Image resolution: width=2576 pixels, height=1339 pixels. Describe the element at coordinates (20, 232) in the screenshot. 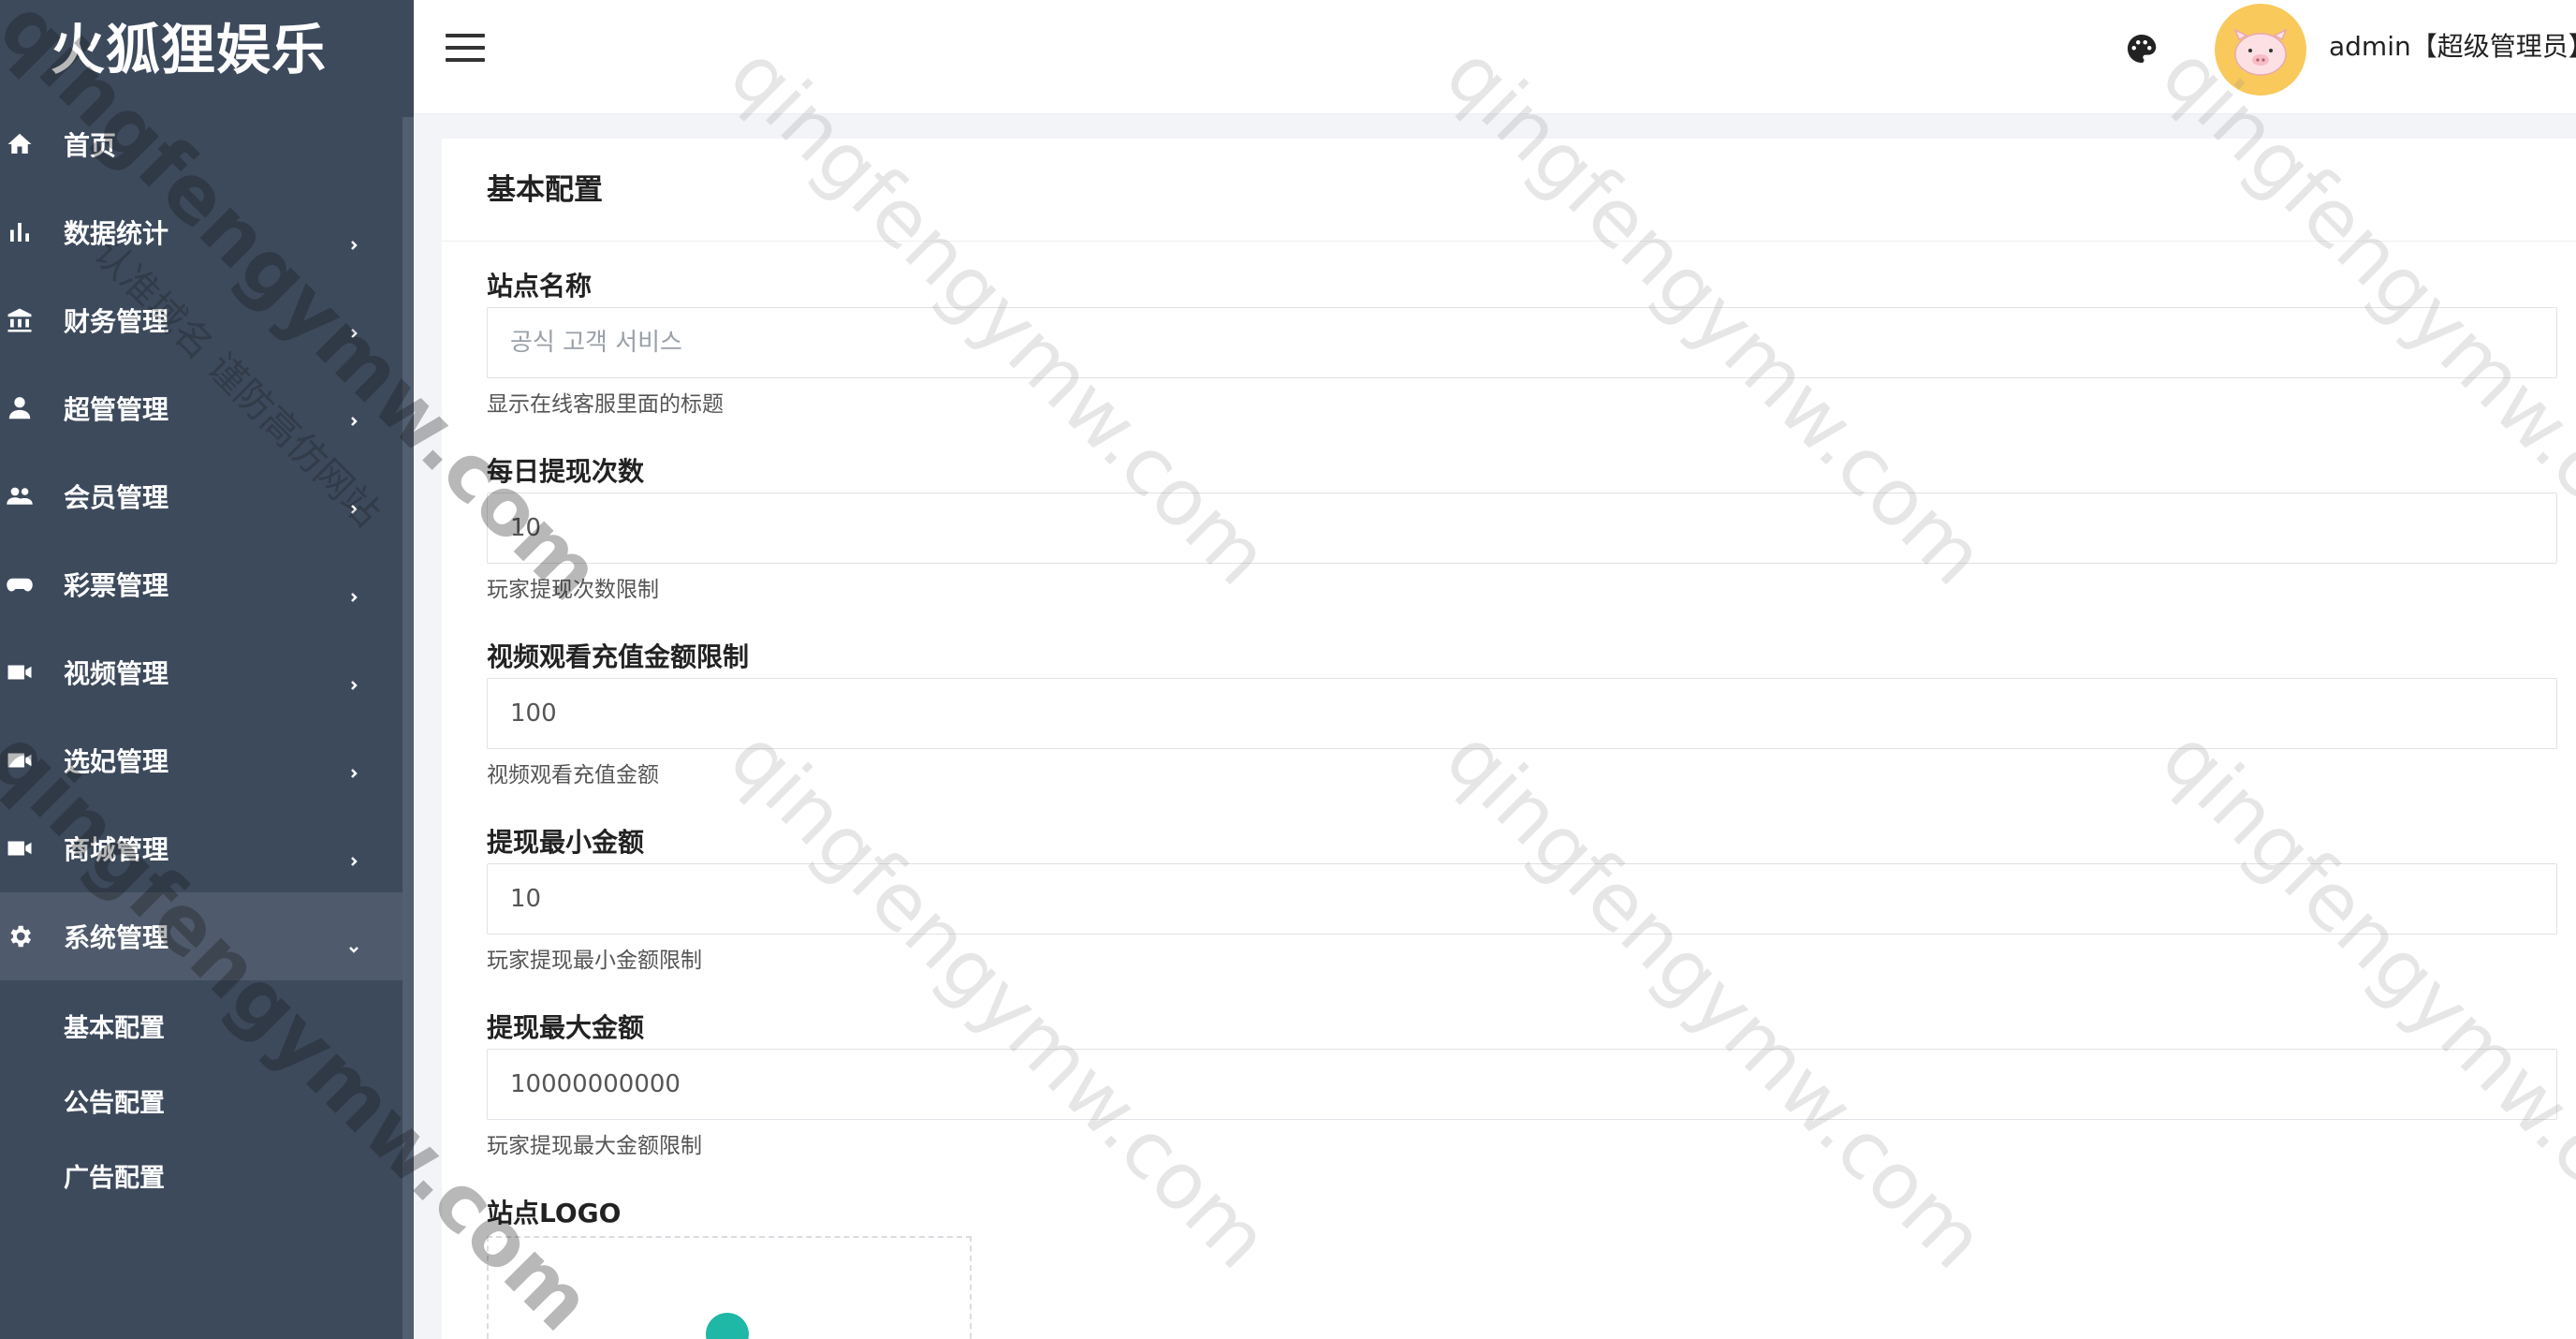

I see `bar-chart-icon` at that location.